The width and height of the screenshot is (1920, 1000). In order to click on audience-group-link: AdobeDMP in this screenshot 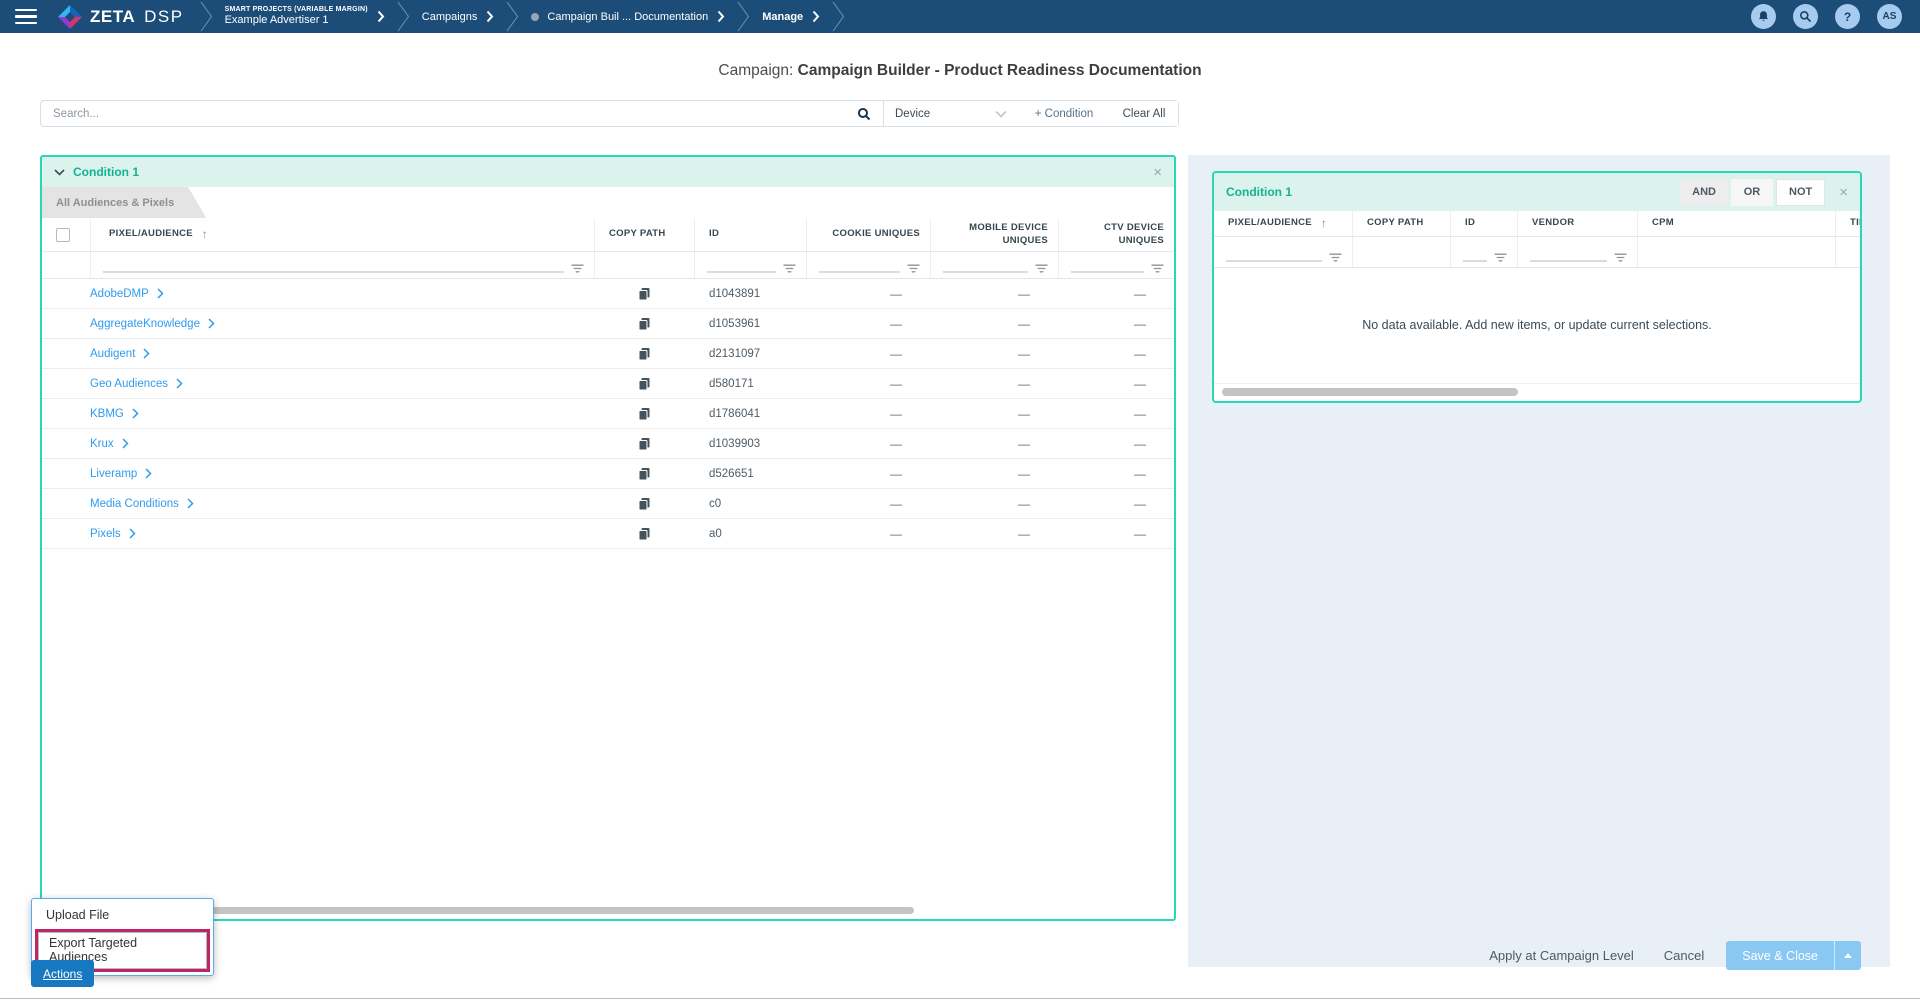, I will do `click(342, 294)`.